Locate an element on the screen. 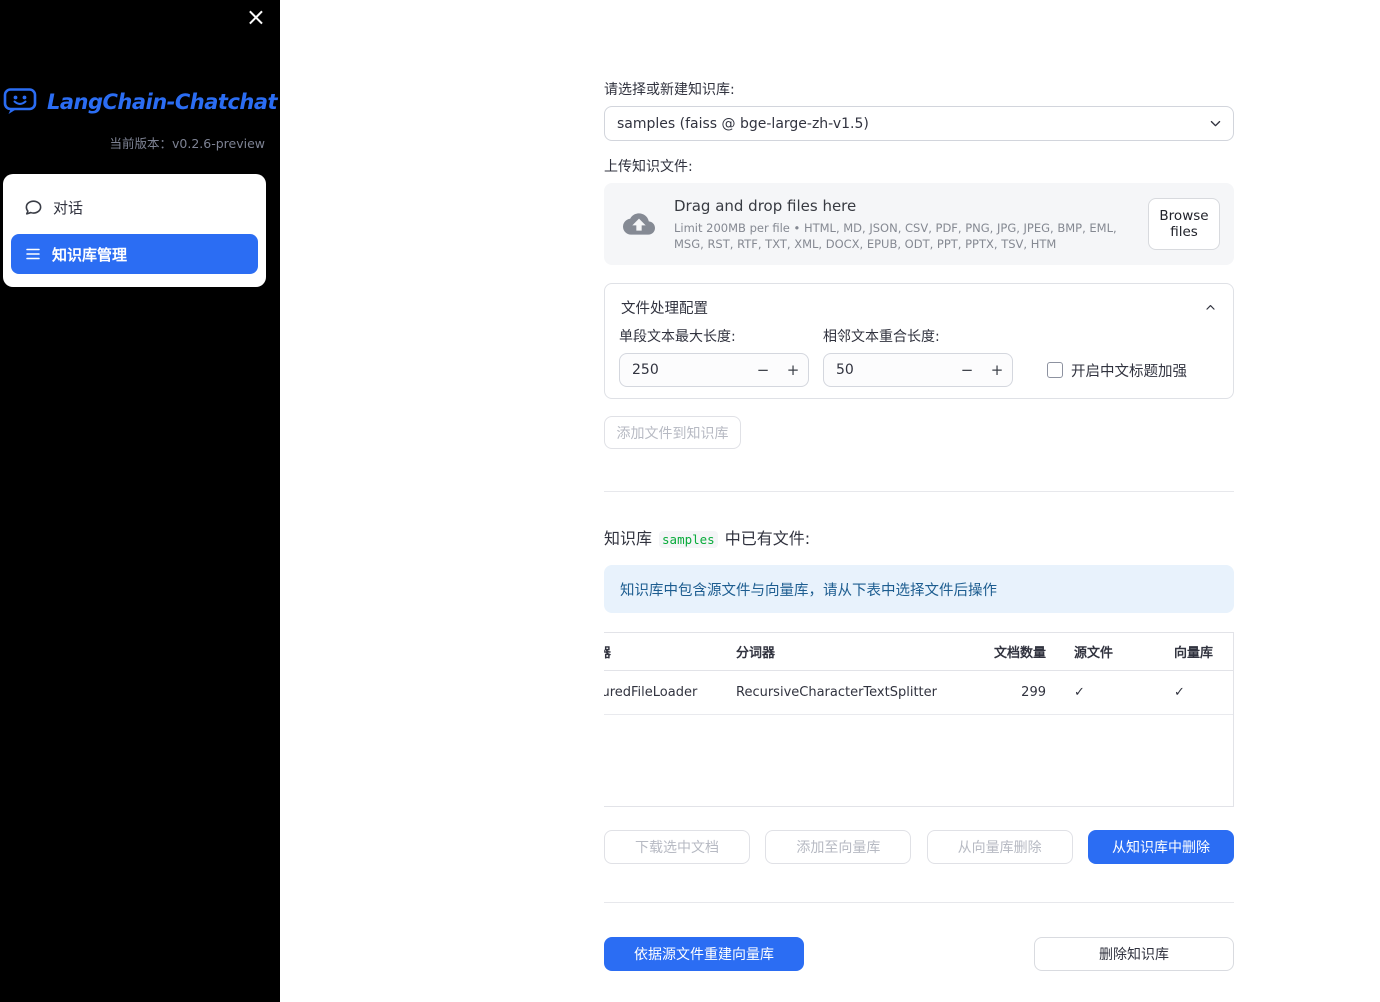 This screenshot has width=1380, height=1002. sidebar-item-chat: 对话 is located at coordinates (134, 207).